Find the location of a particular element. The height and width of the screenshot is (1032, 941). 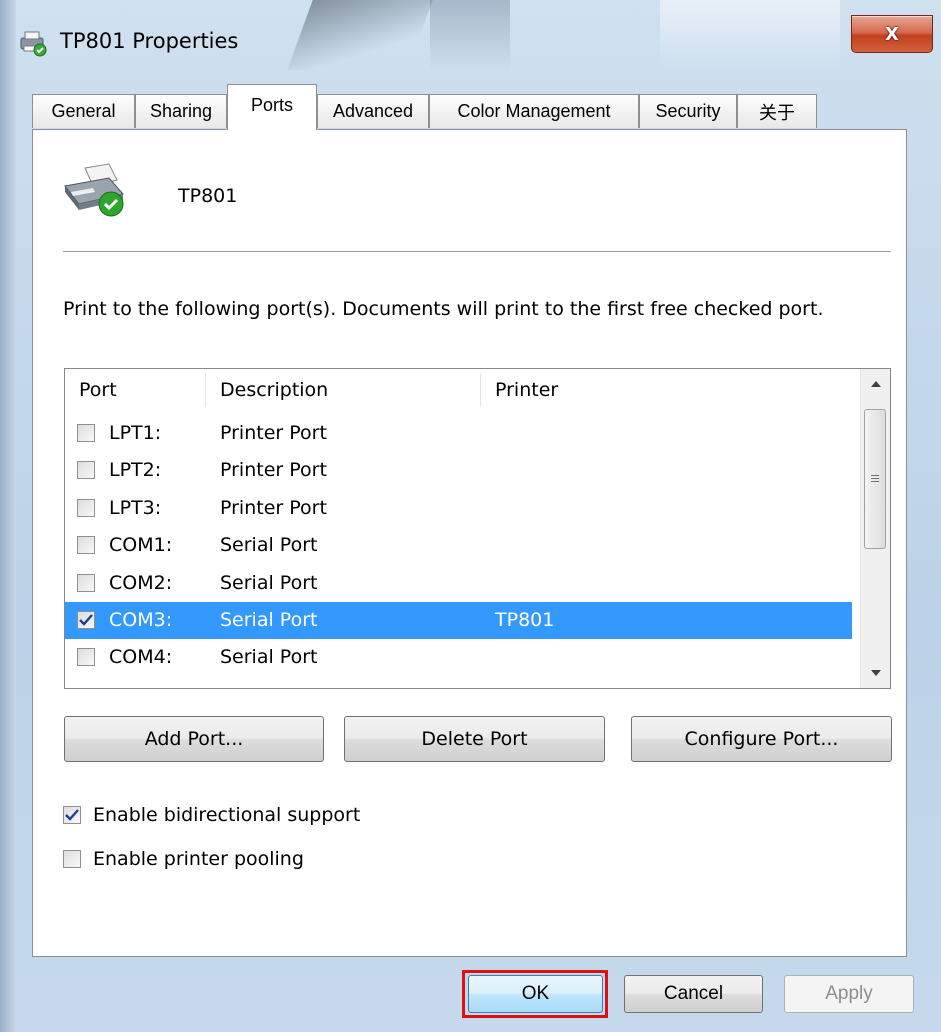

column-header-printer: Printer is located at coordinates (666, 390).